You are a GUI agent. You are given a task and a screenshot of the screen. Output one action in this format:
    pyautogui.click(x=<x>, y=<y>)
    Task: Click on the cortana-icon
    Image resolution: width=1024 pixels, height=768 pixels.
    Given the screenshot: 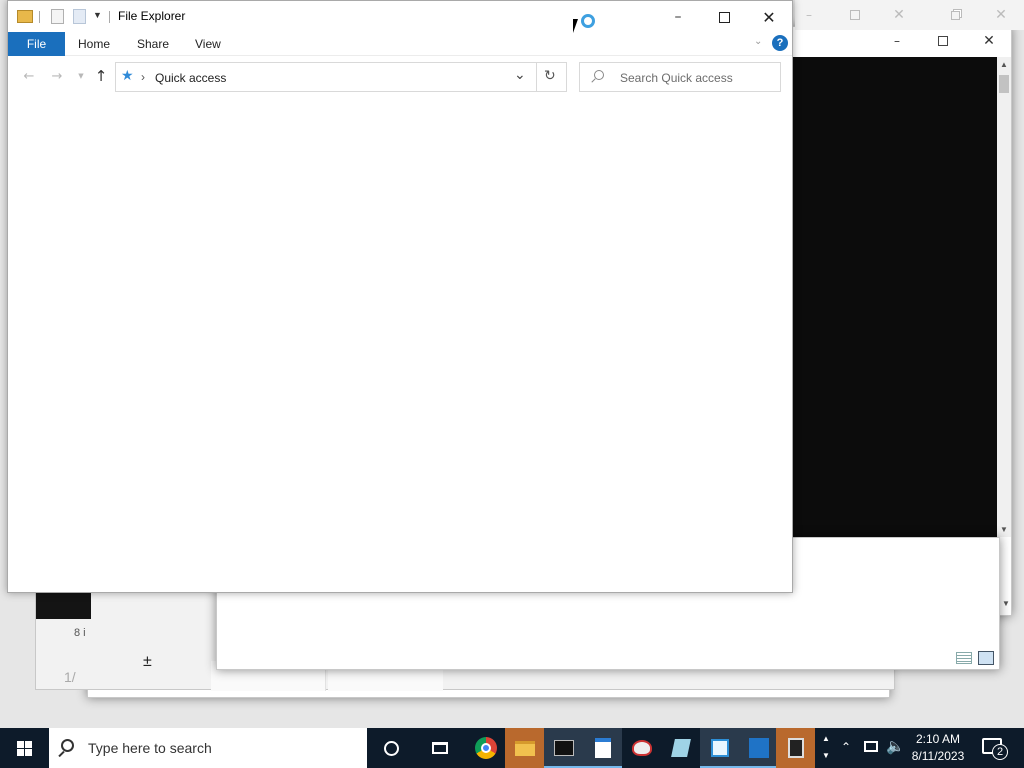 What is the action you would take?
    pyautogui.click(x=391, y=748)
    